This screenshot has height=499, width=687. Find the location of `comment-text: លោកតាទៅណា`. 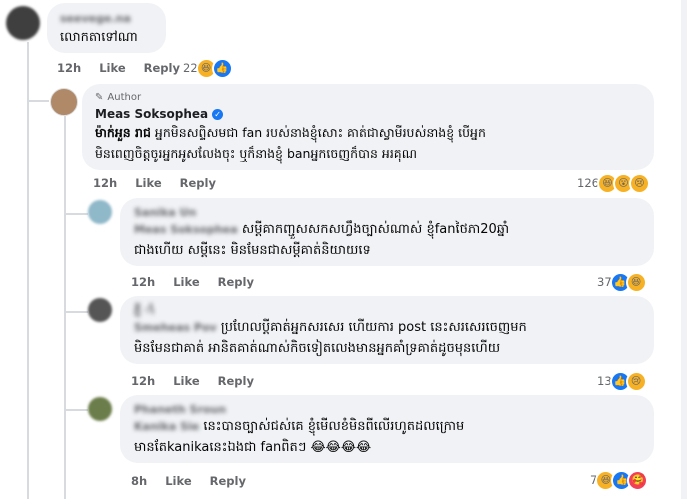

comment-text: លោកតាទៅណា is located at coordinates (99, 37).